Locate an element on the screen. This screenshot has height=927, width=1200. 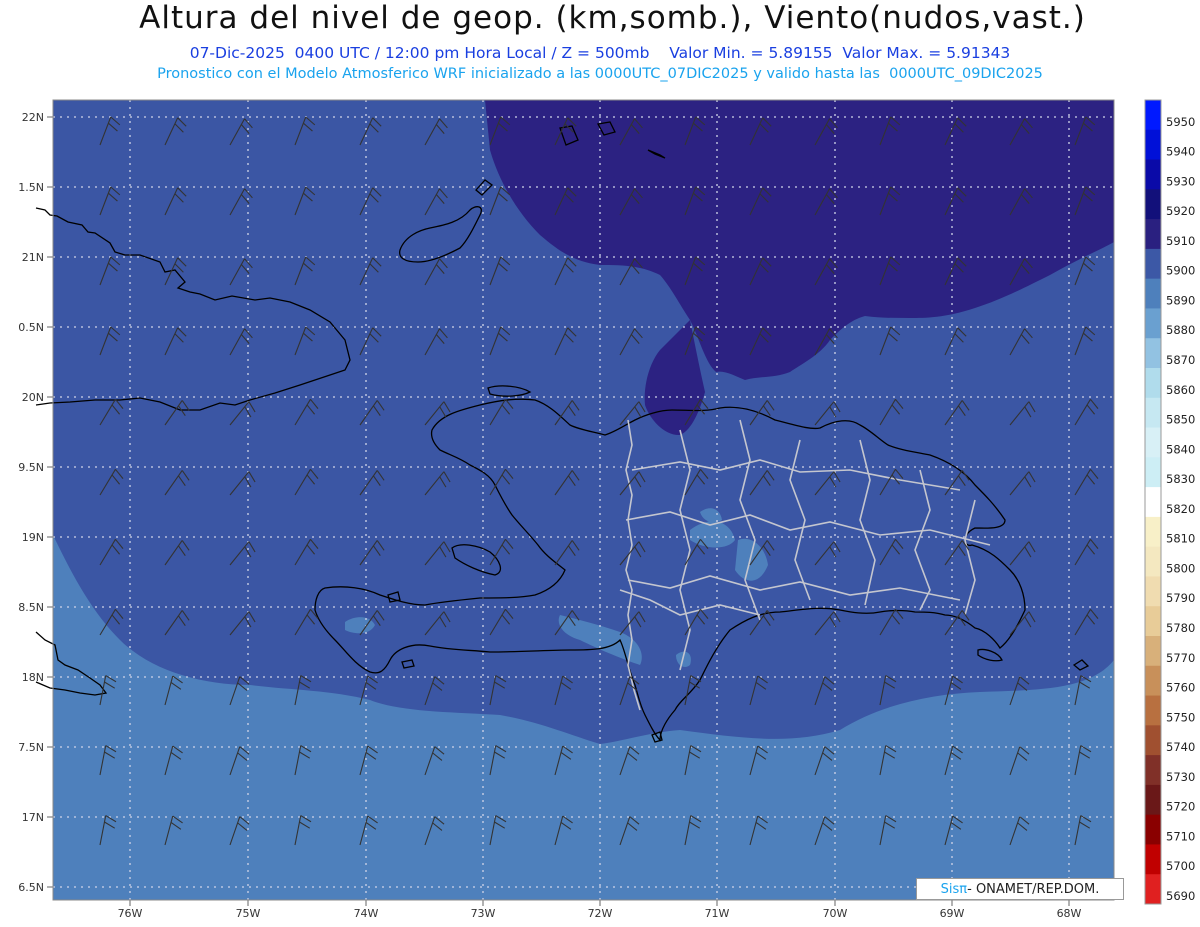
latitude-label: 21N is located at coordinates (33, 257).